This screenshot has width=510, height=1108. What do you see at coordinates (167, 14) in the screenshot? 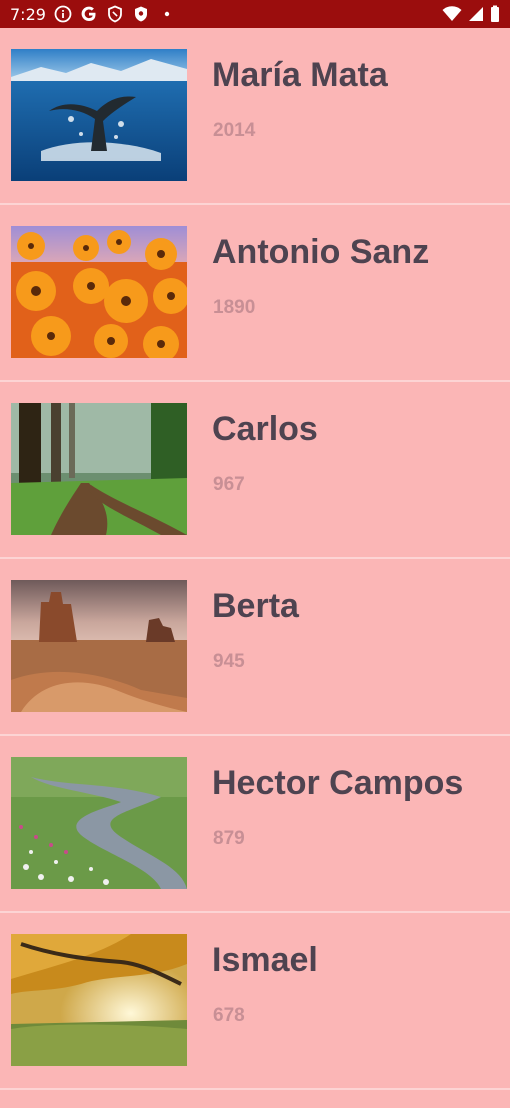
I see `dot-icon` at bounding box center [167, 14].